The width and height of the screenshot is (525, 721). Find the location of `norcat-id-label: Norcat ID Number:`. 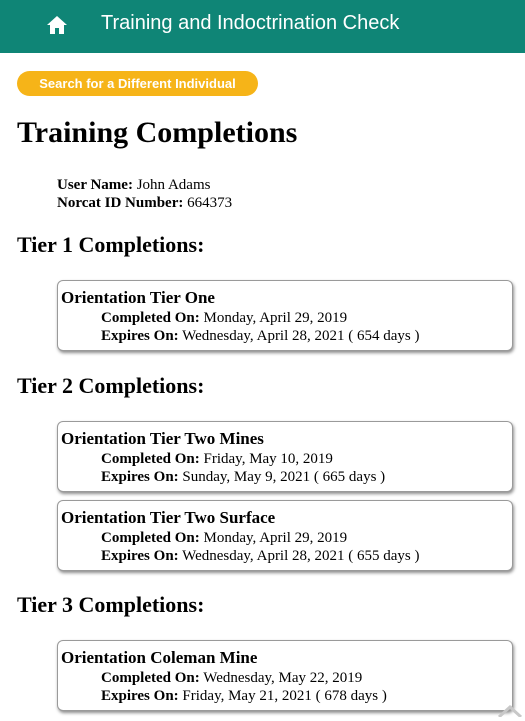

norcat-id-label: Norcat ID Number: is located at coordinates (120, 203).